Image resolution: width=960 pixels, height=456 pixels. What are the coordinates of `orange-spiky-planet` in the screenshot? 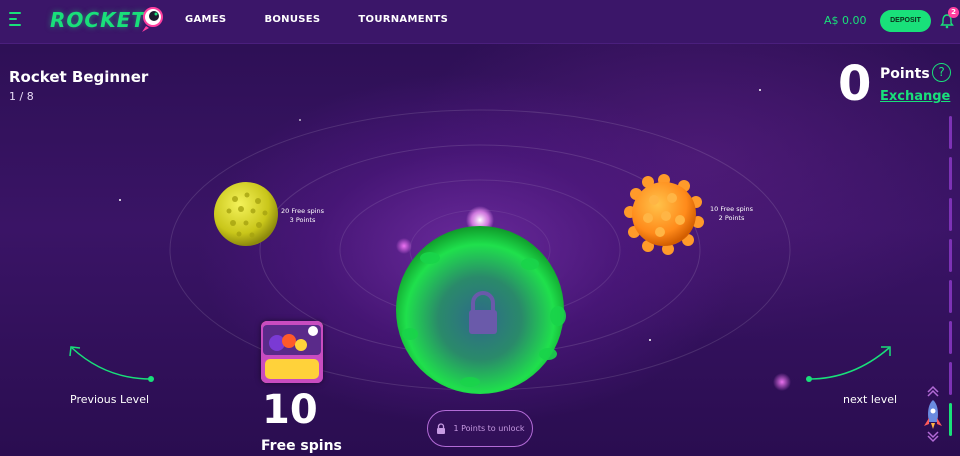 It's located at (664, 214).